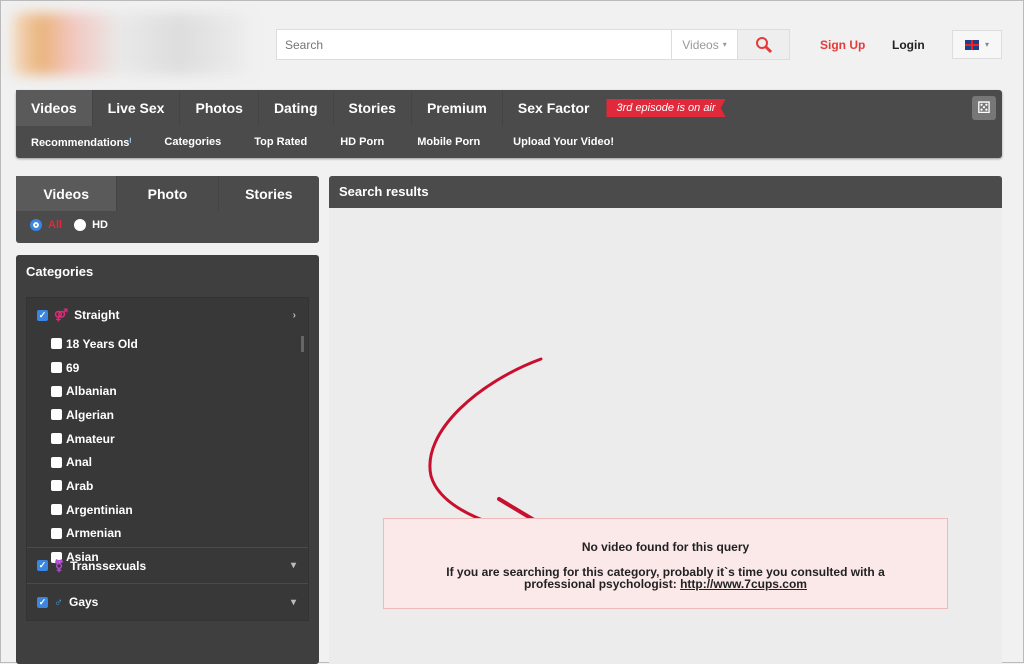 The height and width of the screenshot is (664, 1024). I want to click on content-type-panel: Videos Photo Stories All HD, so click(167, 209).